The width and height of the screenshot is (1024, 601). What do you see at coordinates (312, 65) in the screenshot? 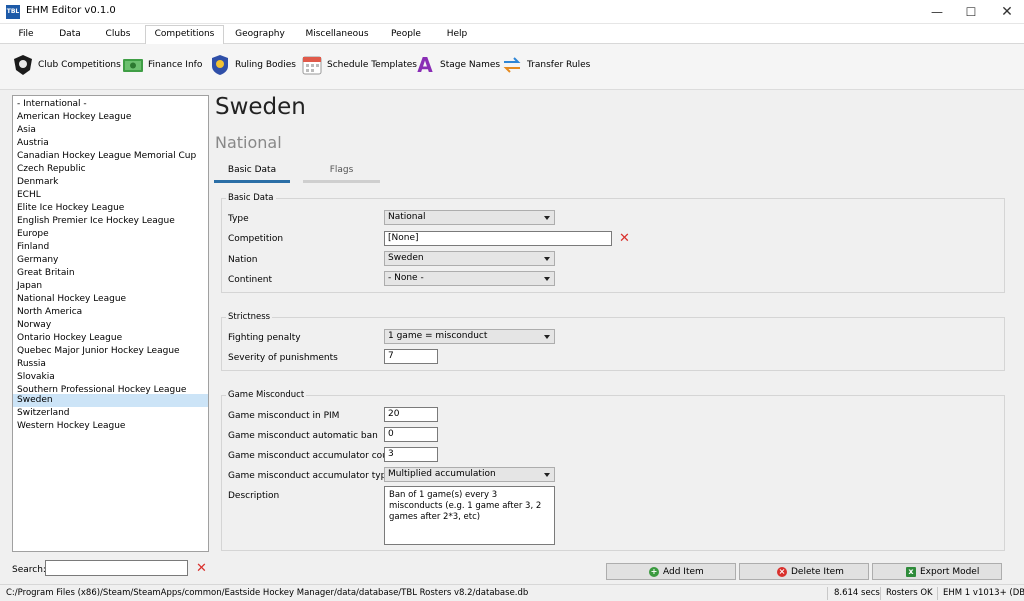
I see `calendar-icon` at bounding box center [312, 65].